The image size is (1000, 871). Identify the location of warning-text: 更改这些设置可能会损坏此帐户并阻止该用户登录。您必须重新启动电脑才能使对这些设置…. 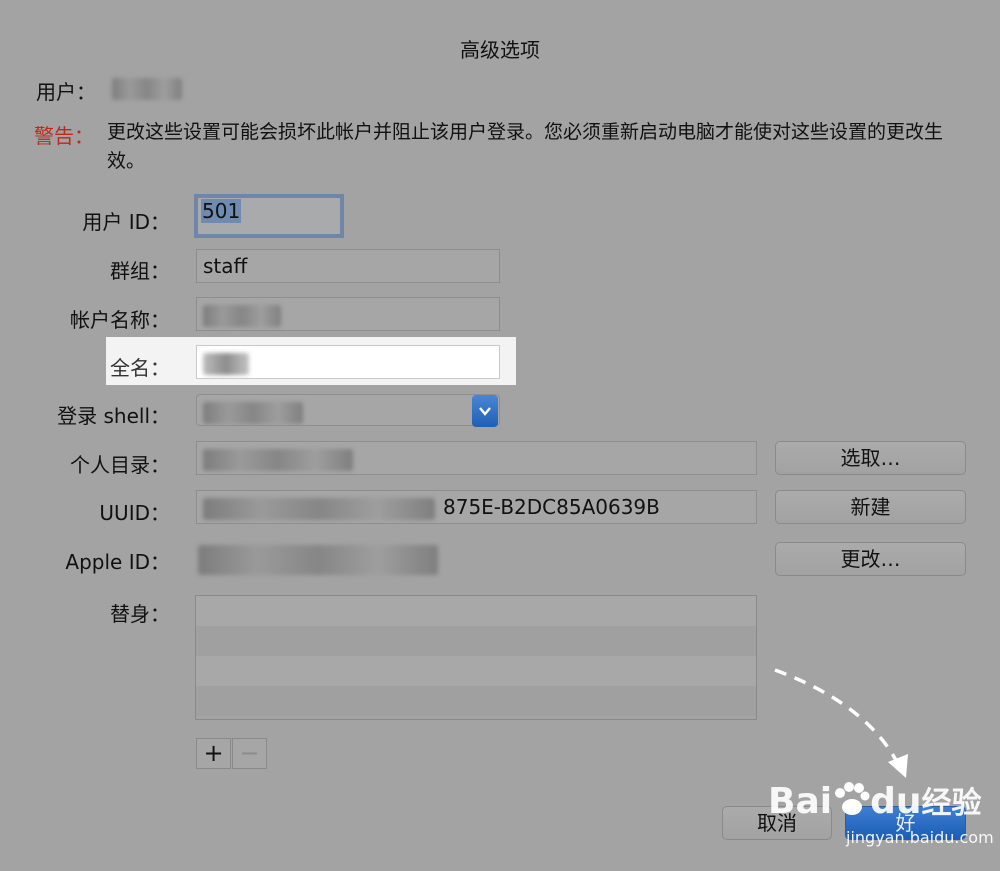
(525, 146).